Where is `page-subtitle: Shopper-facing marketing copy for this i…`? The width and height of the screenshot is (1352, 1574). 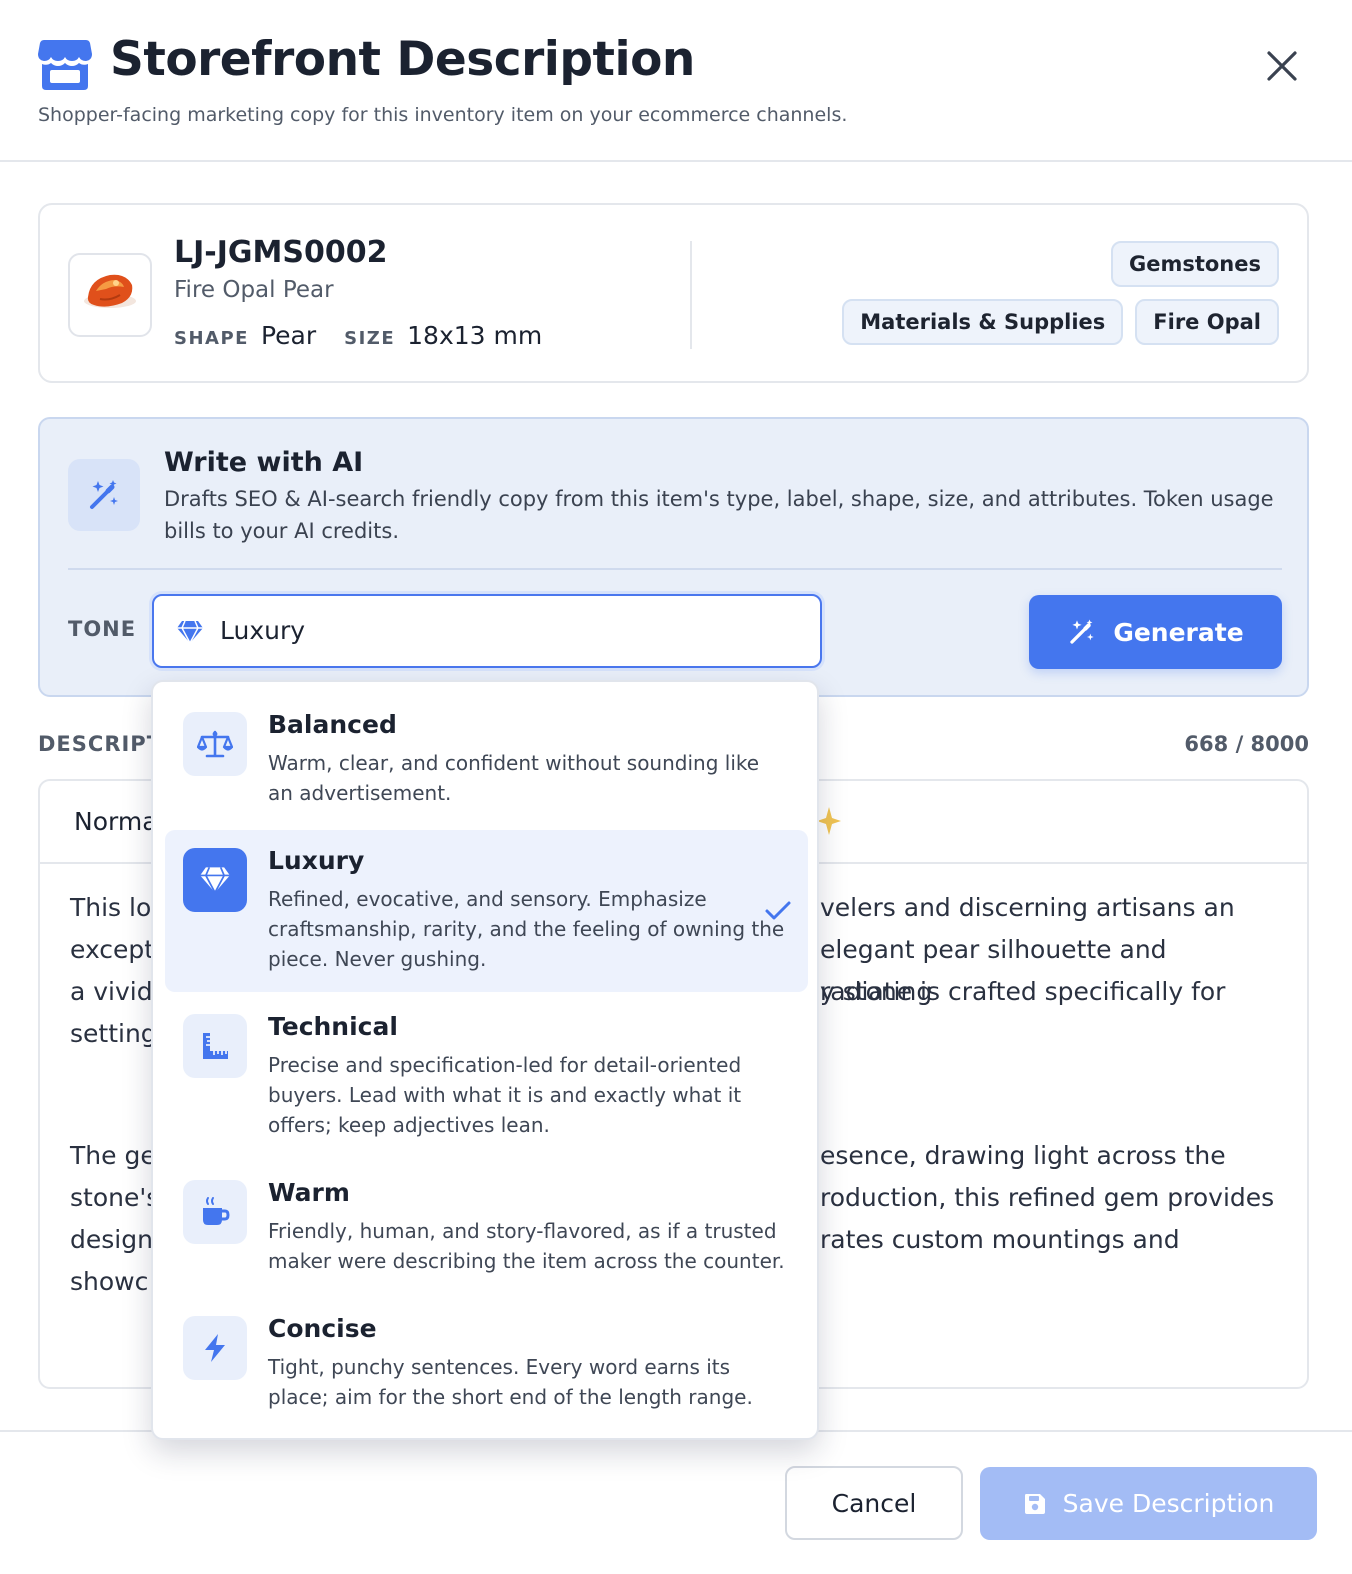 page-subtitle: Shopper-facing marketing copy for this i… is located at coordinates (443, 115).